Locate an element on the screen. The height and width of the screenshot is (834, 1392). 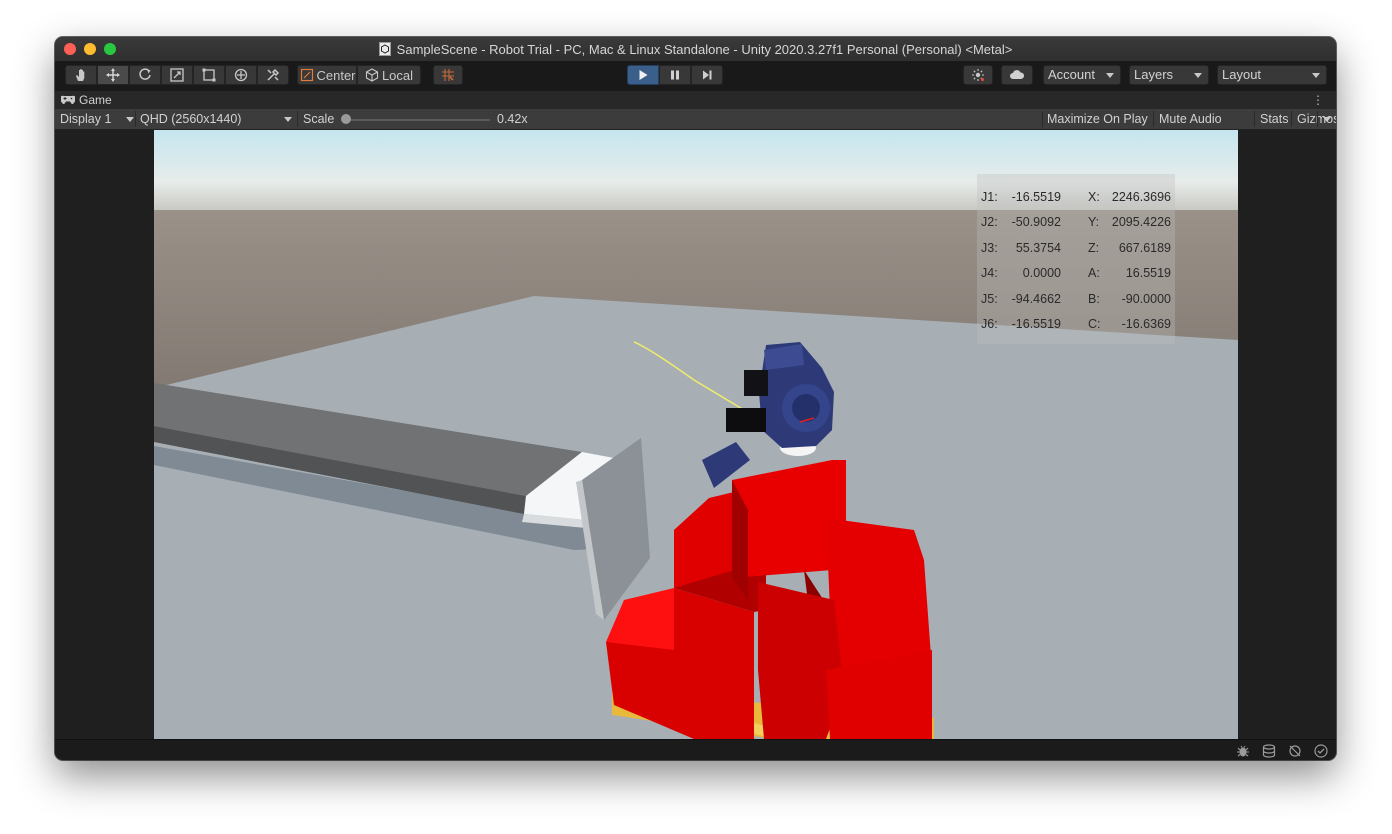
collab-button is located at coordinates (978, 75).